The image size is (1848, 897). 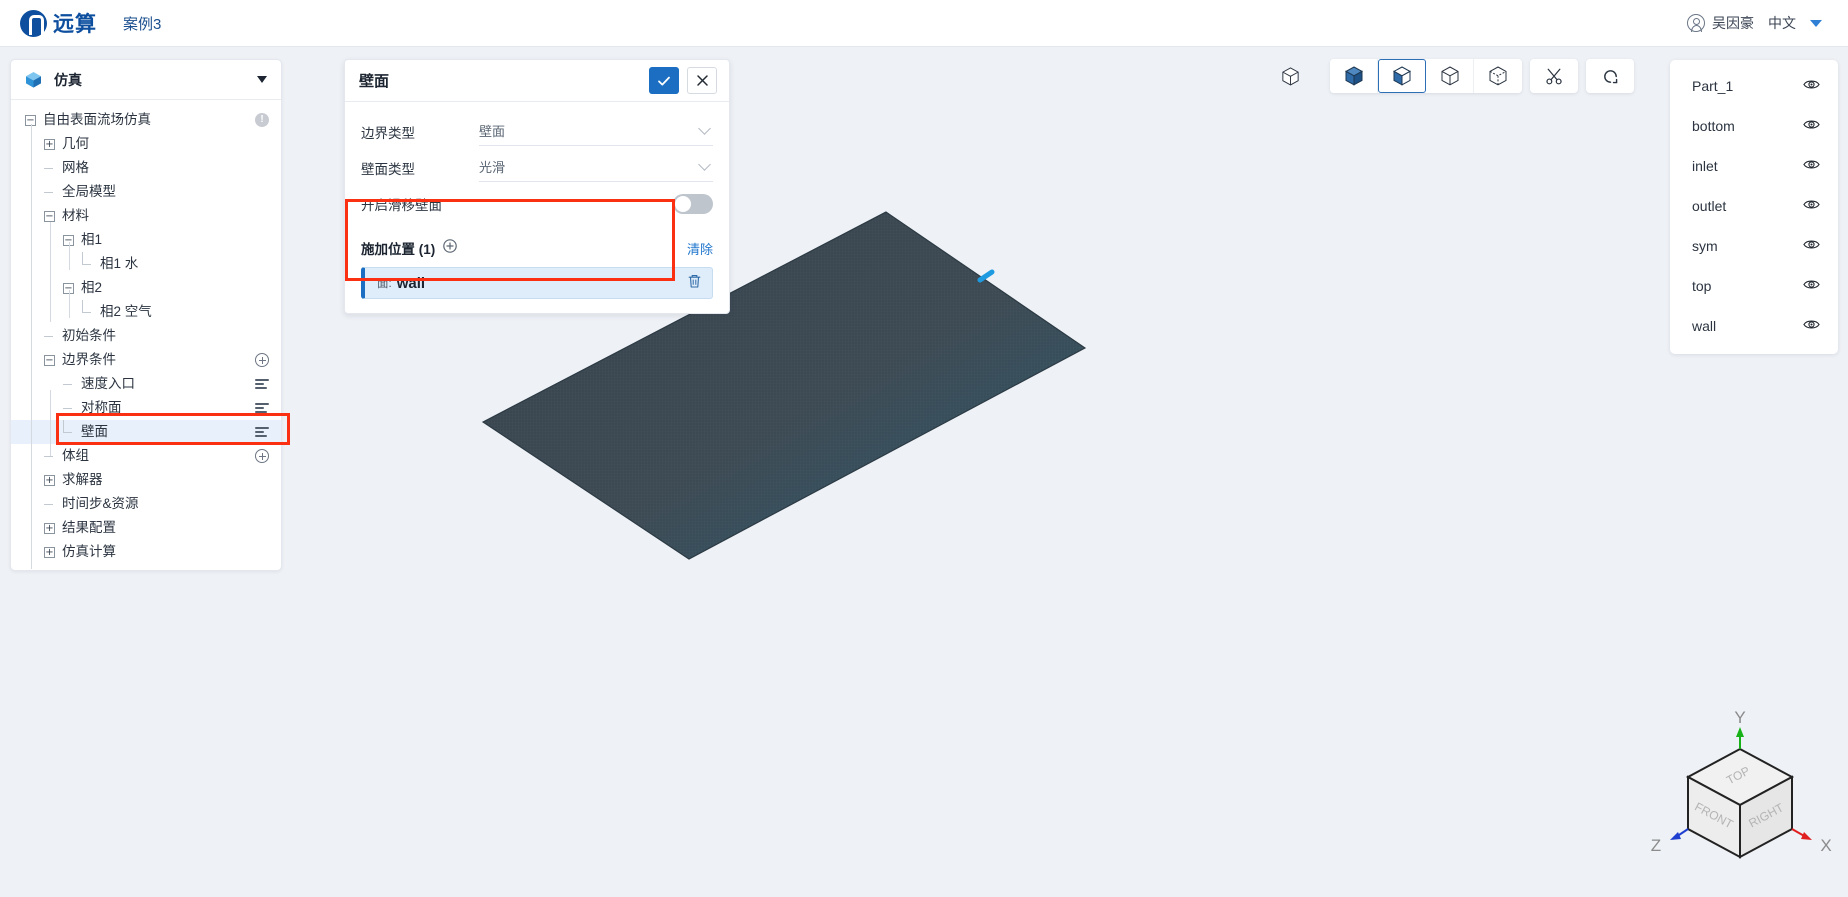 What do you see at coordinates (1754, 206) in the screenshot?
I see `part-row: outlet` at bounding box center [1754, 206].